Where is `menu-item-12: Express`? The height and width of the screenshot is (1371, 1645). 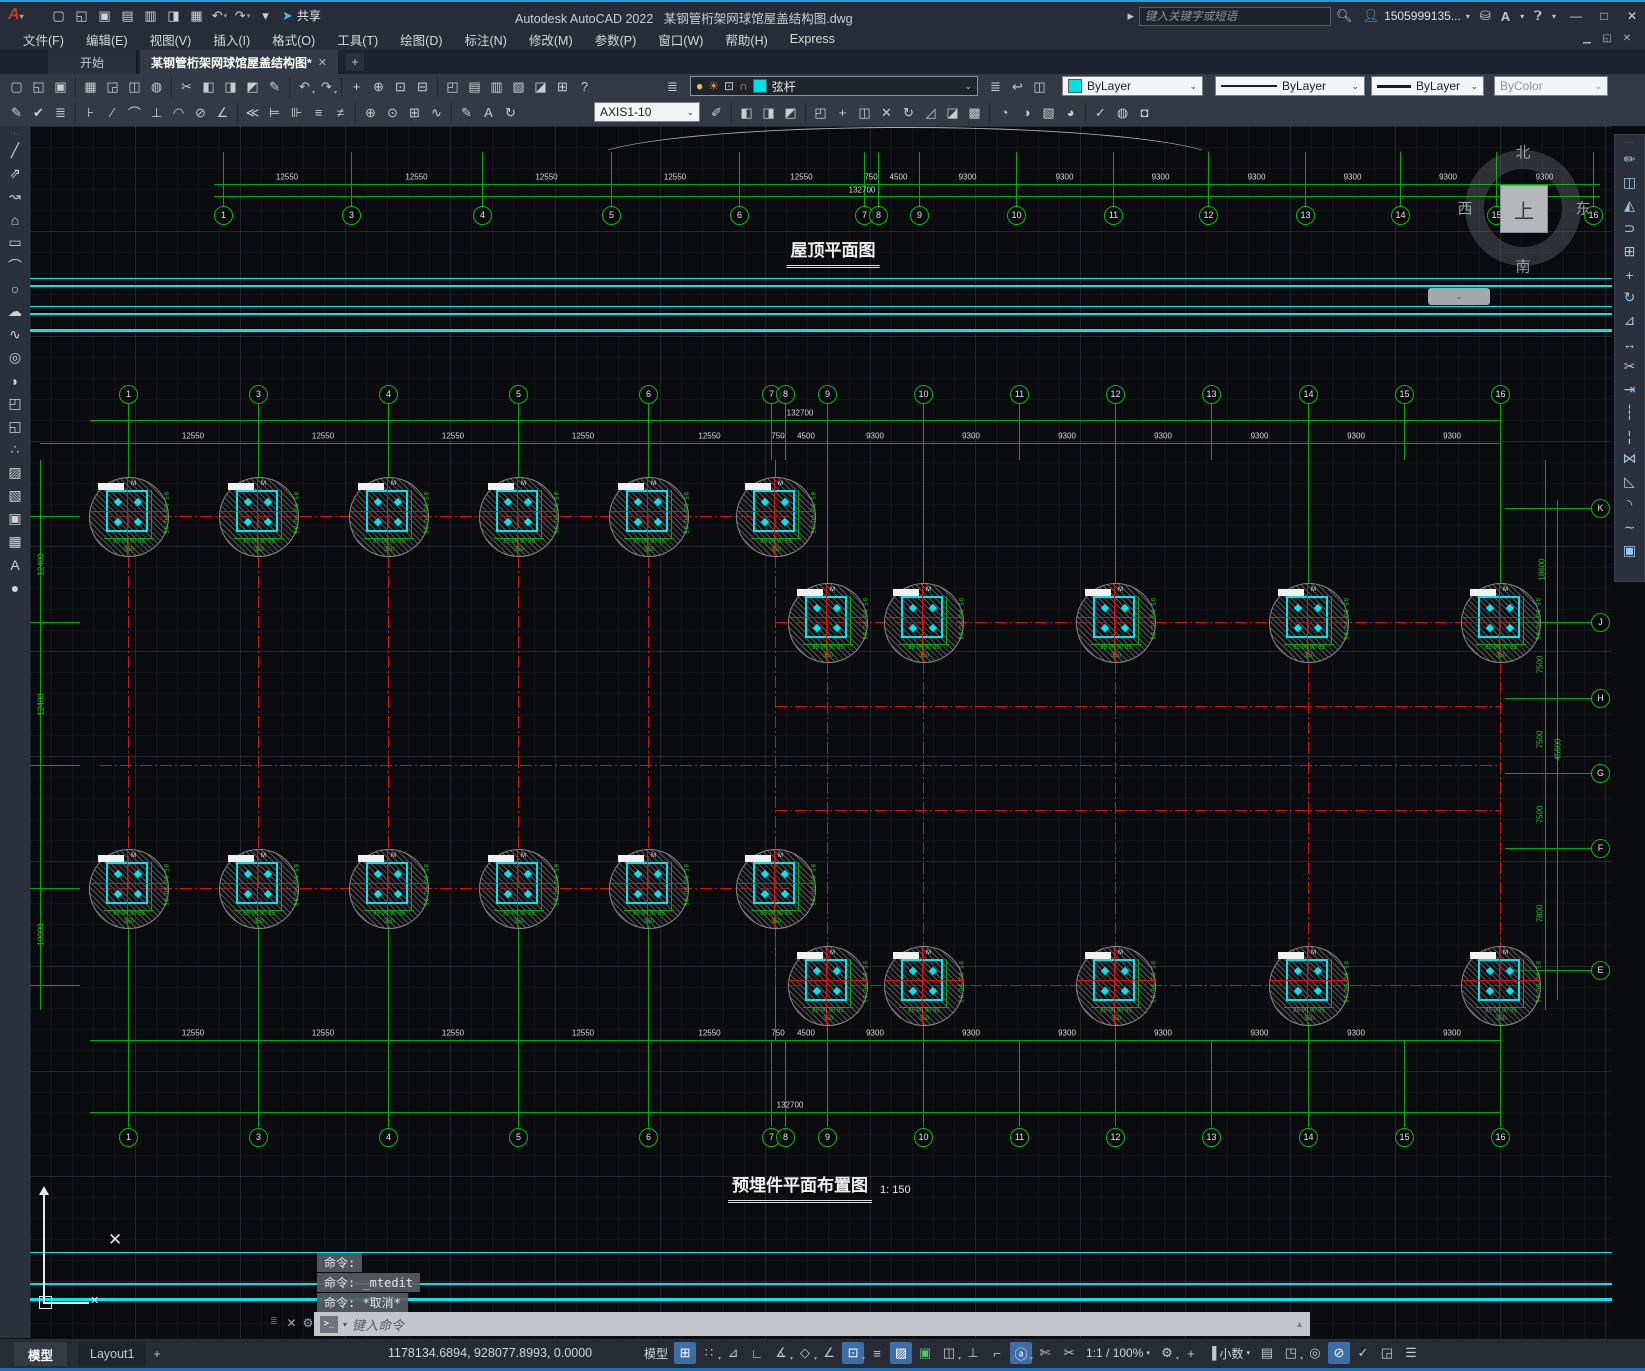
menu-item-12: Express is located at coordinates (812, 39).